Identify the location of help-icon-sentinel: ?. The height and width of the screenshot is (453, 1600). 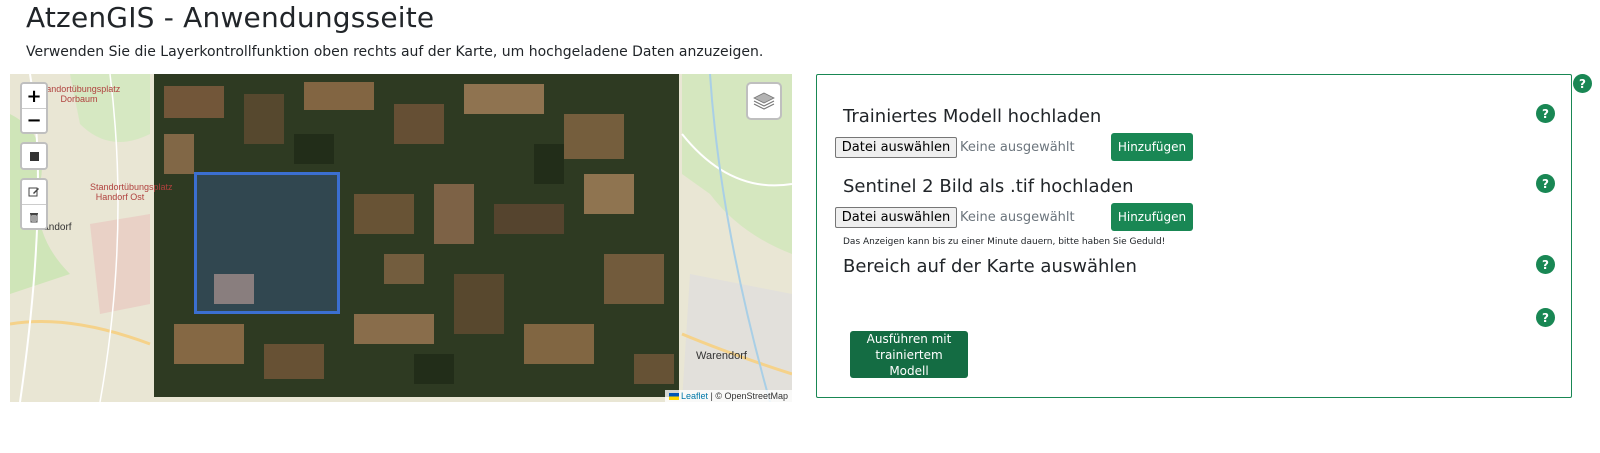
(1545, 183).